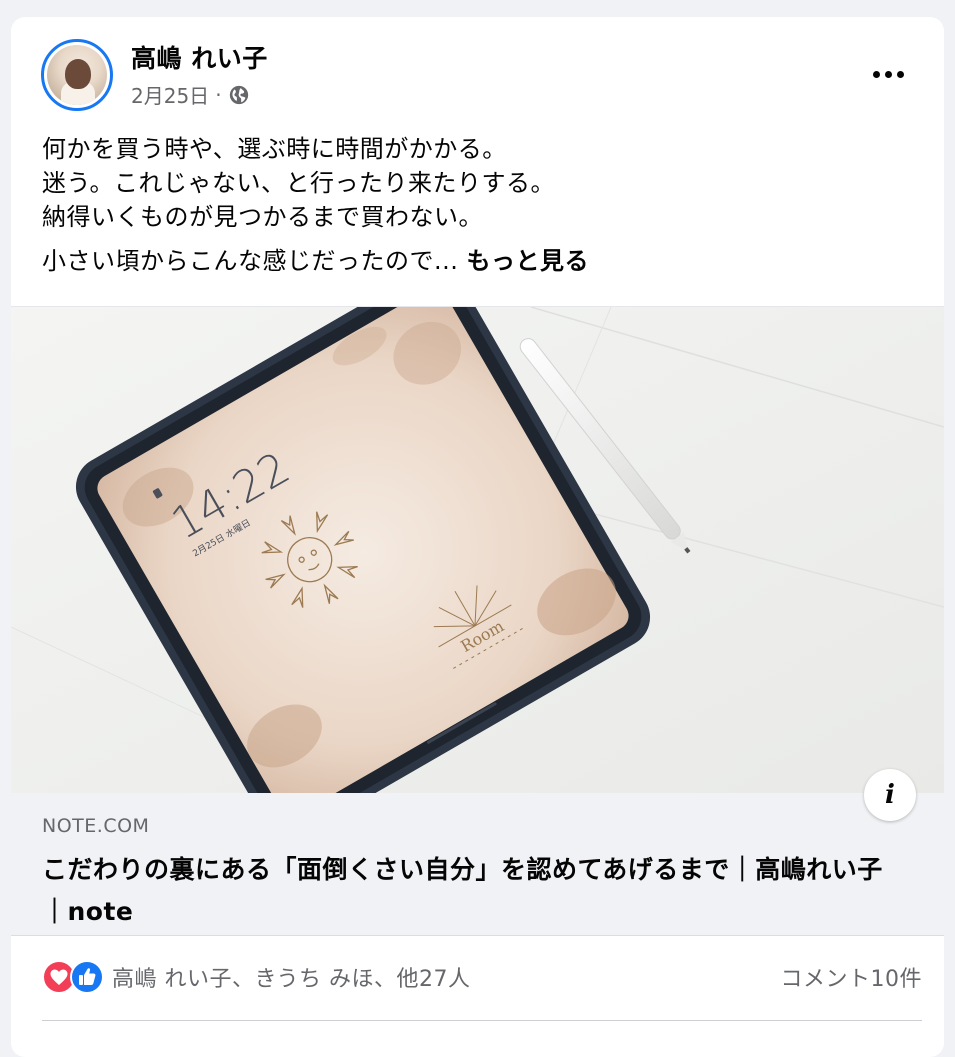  Describe the element at coordinates (239, 95) in the screenshot. I see `globe-icon` at that location.